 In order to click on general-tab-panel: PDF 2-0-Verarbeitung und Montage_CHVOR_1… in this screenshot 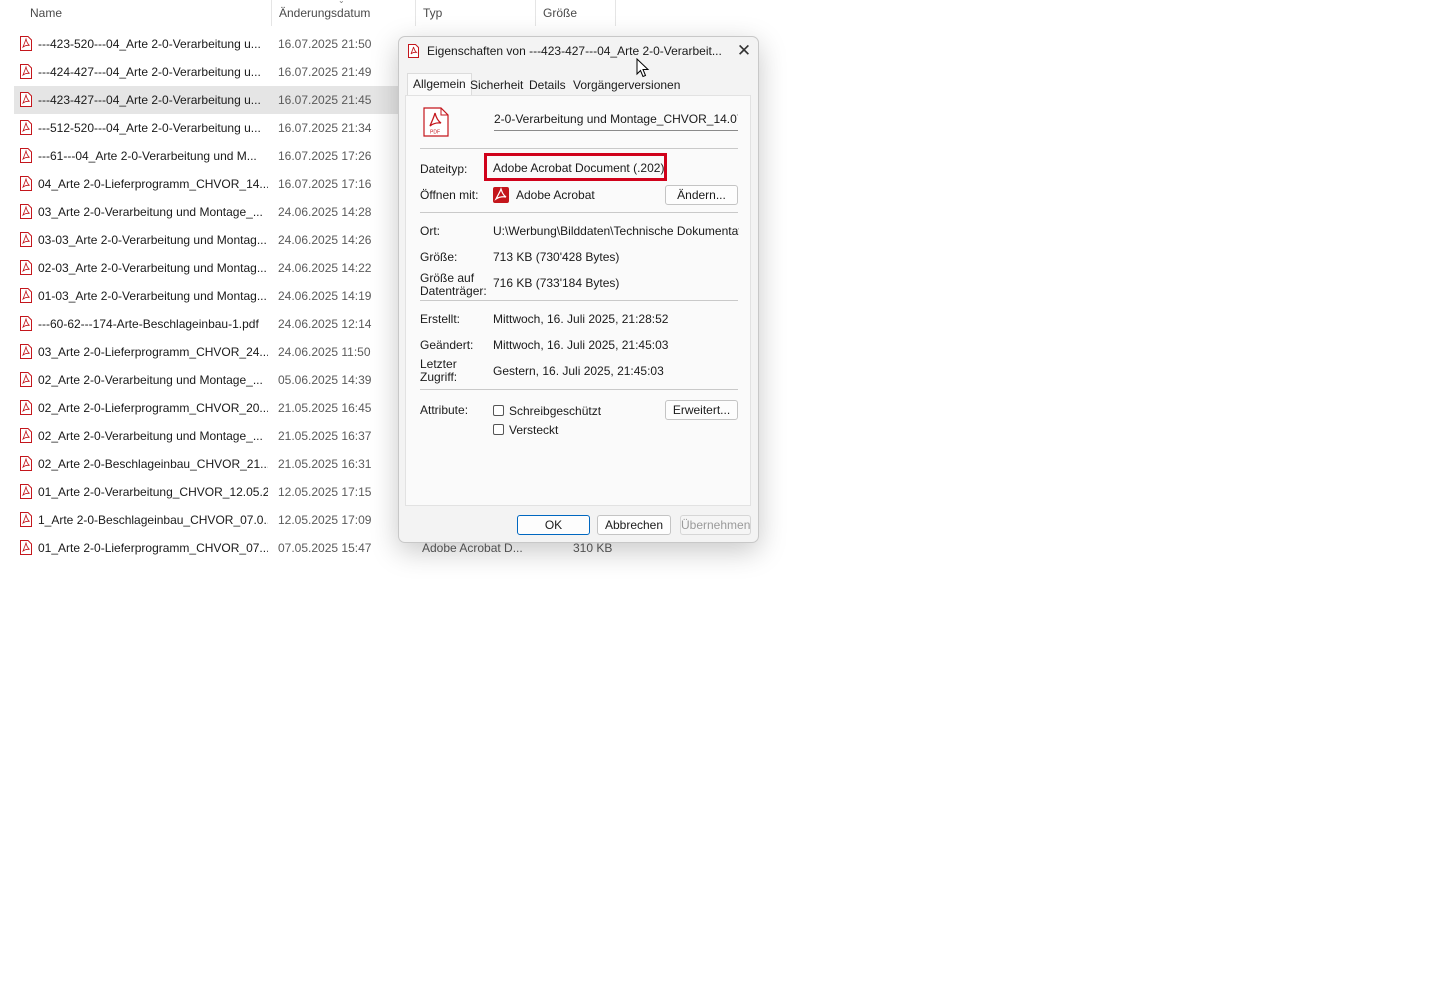, I will do `click(578, 300)`.